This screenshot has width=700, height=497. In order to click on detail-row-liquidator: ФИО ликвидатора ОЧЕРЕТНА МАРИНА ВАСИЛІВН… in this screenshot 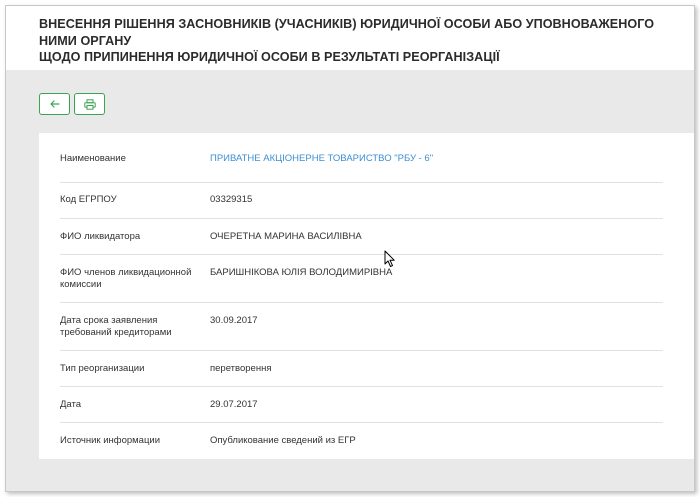, I will do `click(361, 237)`.